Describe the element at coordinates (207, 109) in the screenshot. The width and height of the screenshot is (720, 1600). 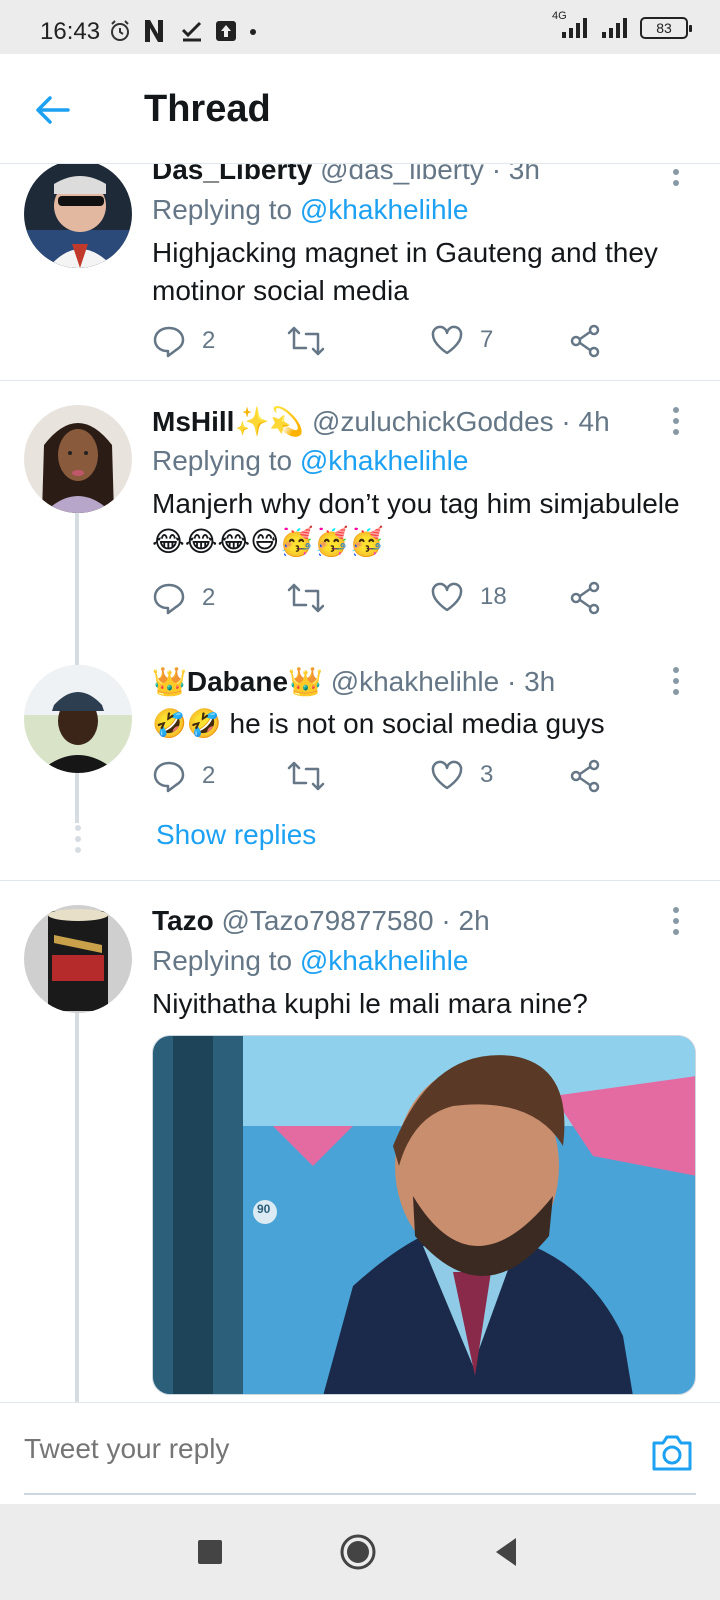
I see `page-title: Thread` at that location.